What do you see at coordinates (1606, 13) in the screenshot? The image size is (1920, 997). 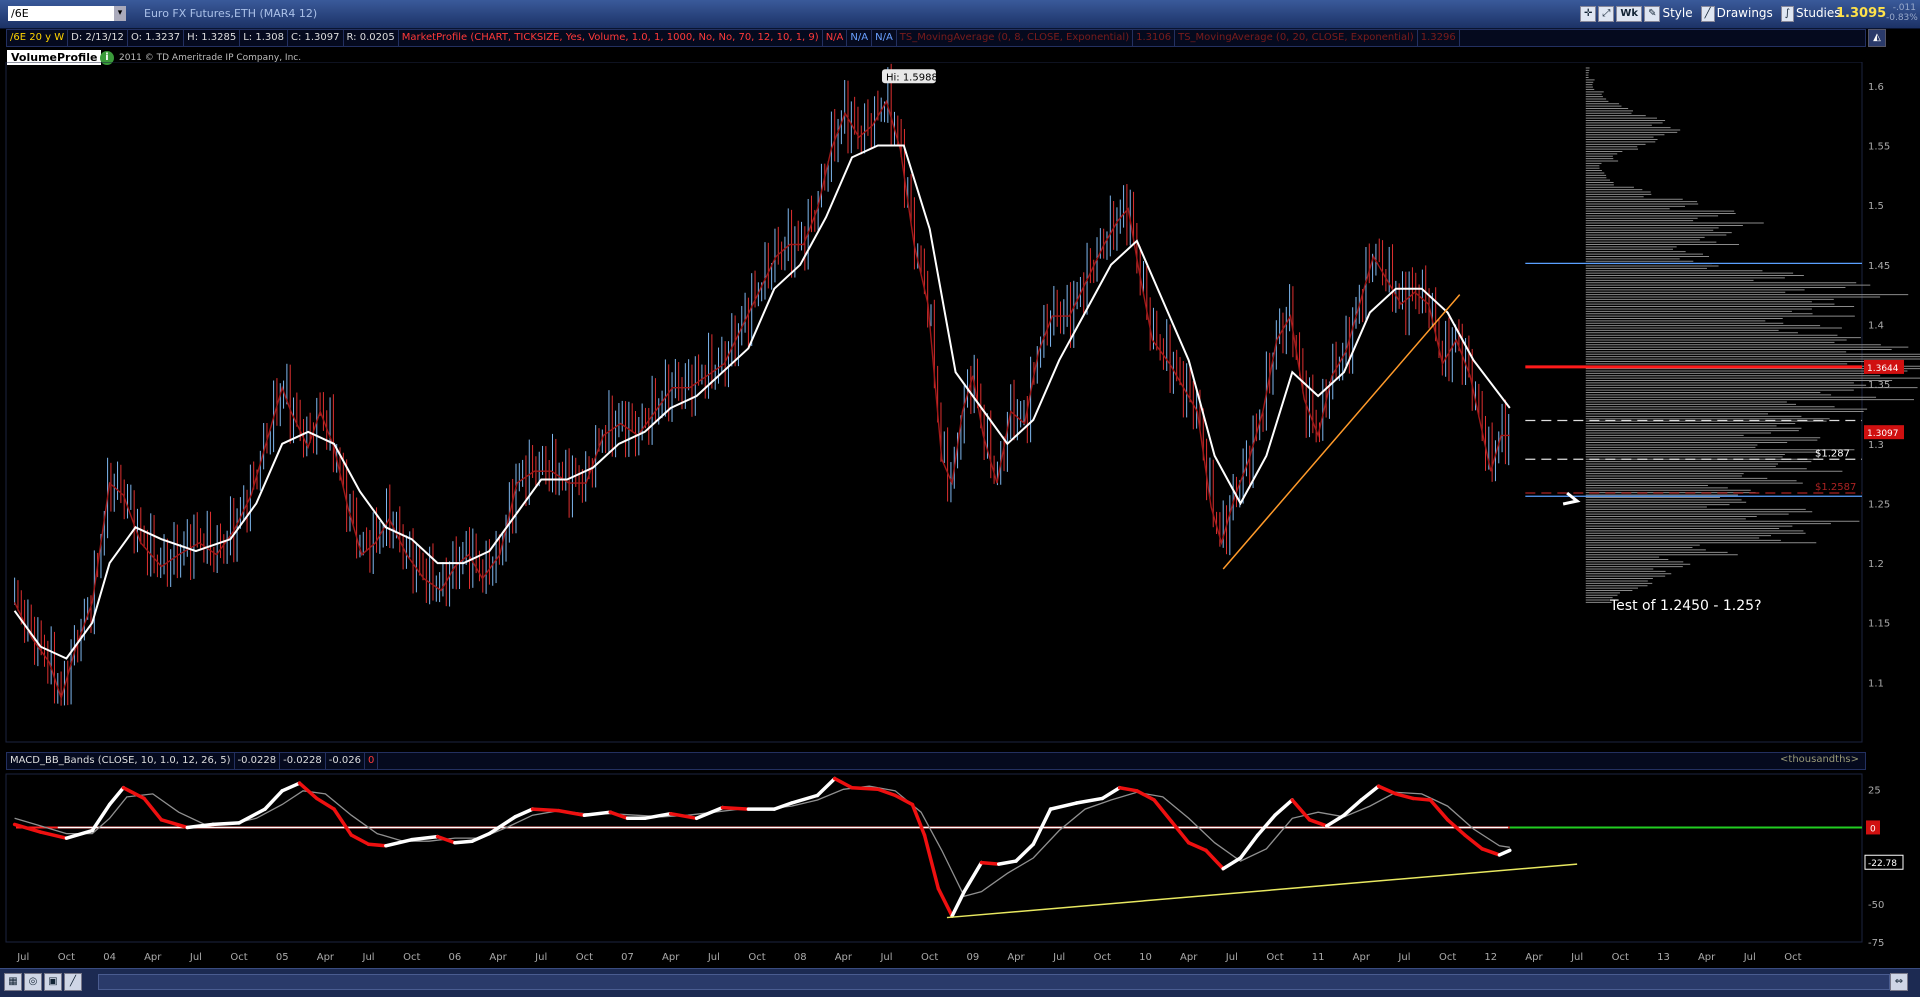 I see `zoom-icon: ⤢` at bounding box center [1606, 13].